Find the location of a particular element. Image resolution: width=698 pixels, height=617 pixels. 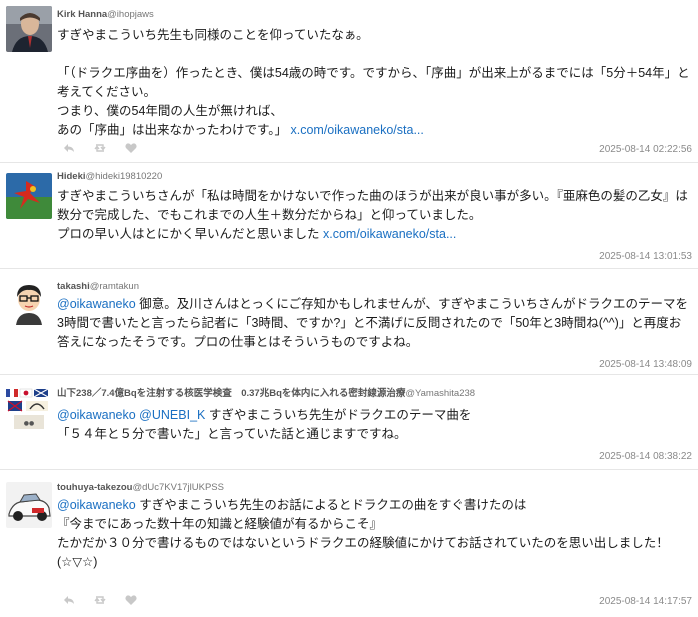

timestamp: 2025-08-14 13:48:09 is located at coordinates (645, 364).